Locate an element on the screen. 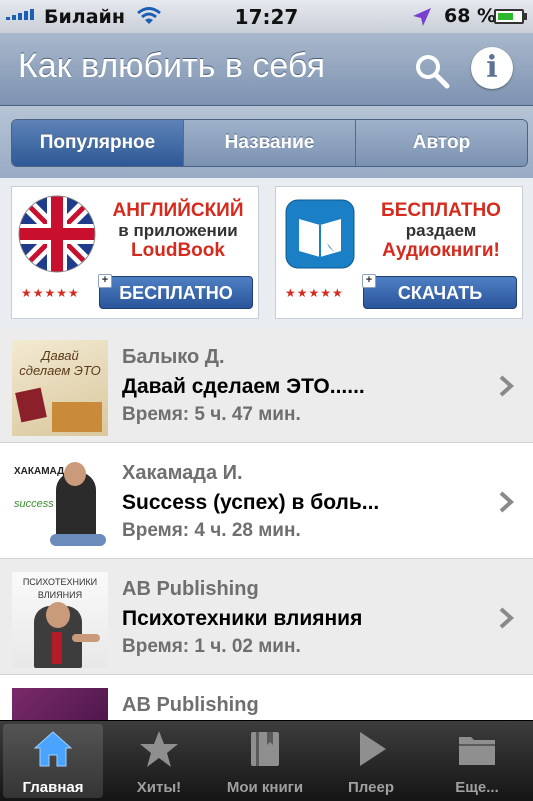 The image size is (533, 801). location-arrow-icon is located at coordinates (422, 17).